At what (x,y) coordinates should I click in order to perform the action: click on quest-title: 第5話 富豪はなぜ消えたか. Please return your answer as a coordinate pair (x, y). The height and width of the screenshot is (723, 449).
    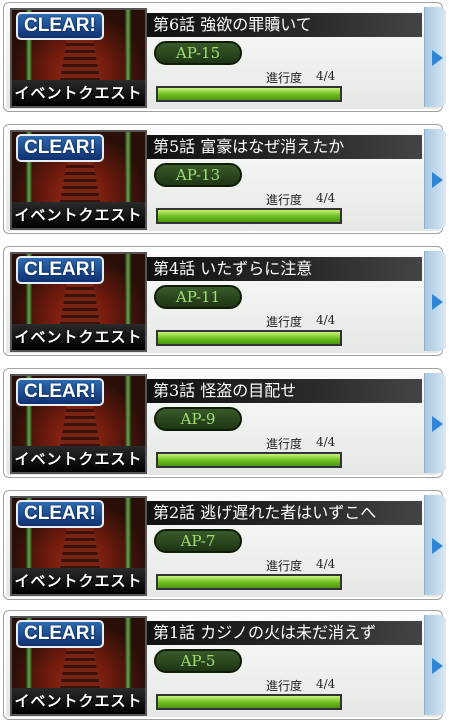
    Looking at the image, I should click on (284, 147).